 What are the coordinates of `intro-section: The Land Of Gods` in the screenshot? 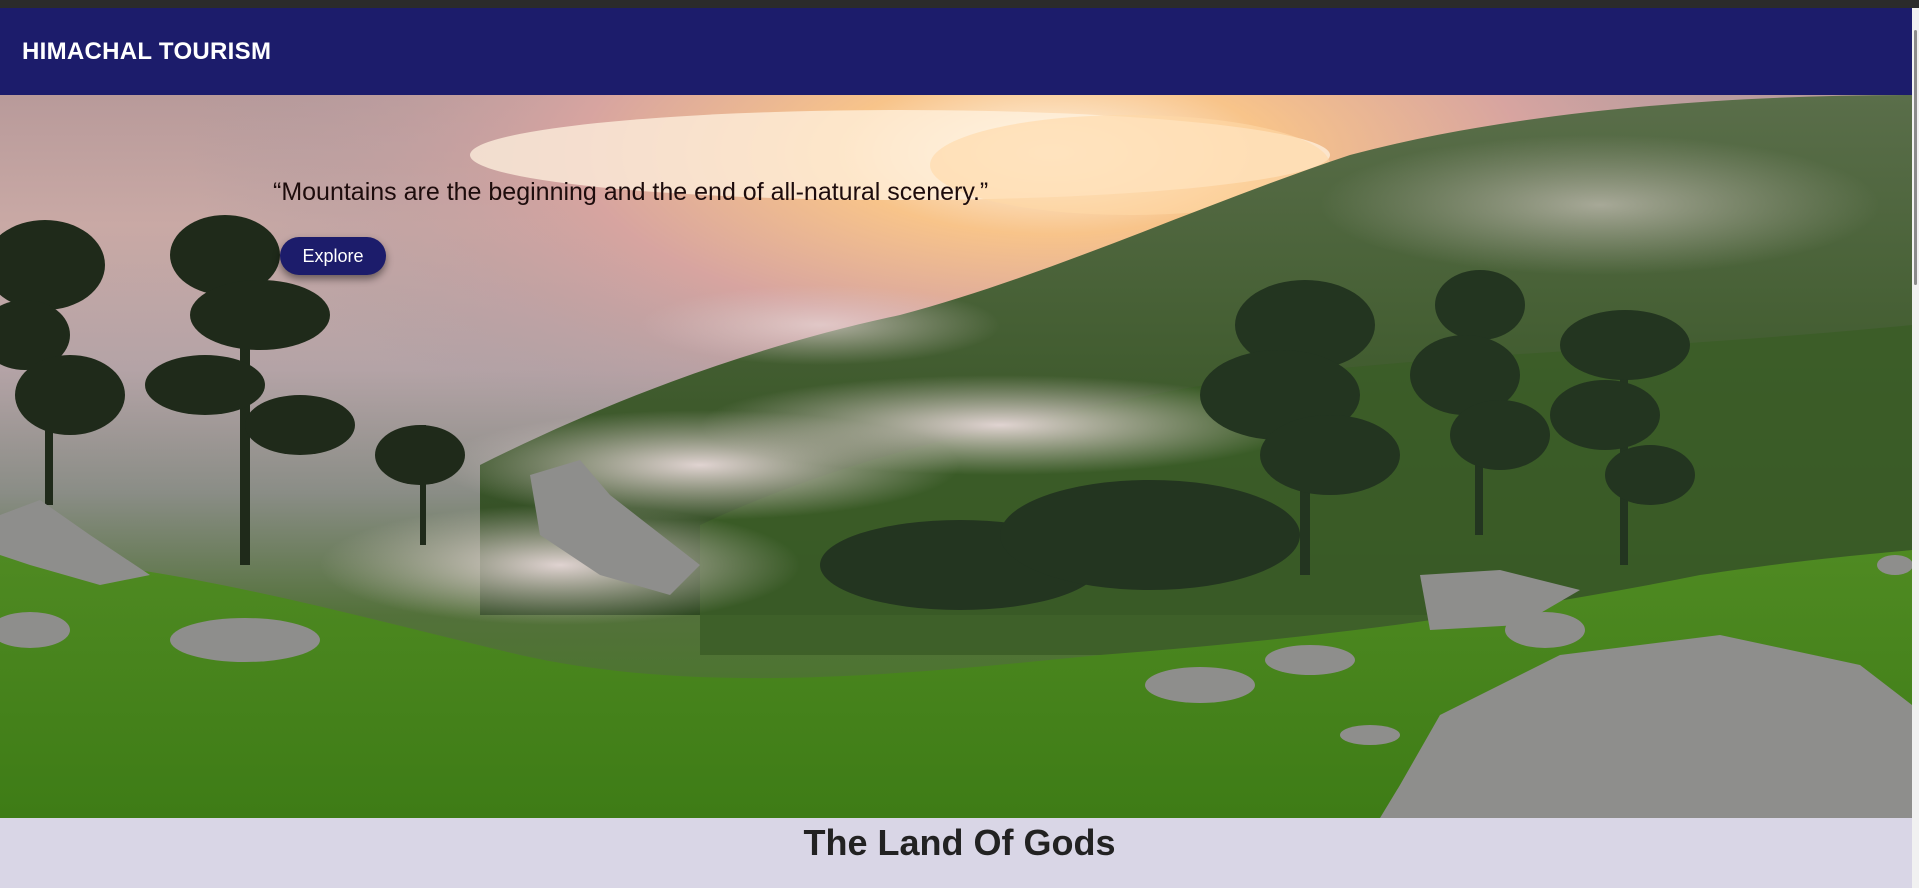 It's located at (959, 853).